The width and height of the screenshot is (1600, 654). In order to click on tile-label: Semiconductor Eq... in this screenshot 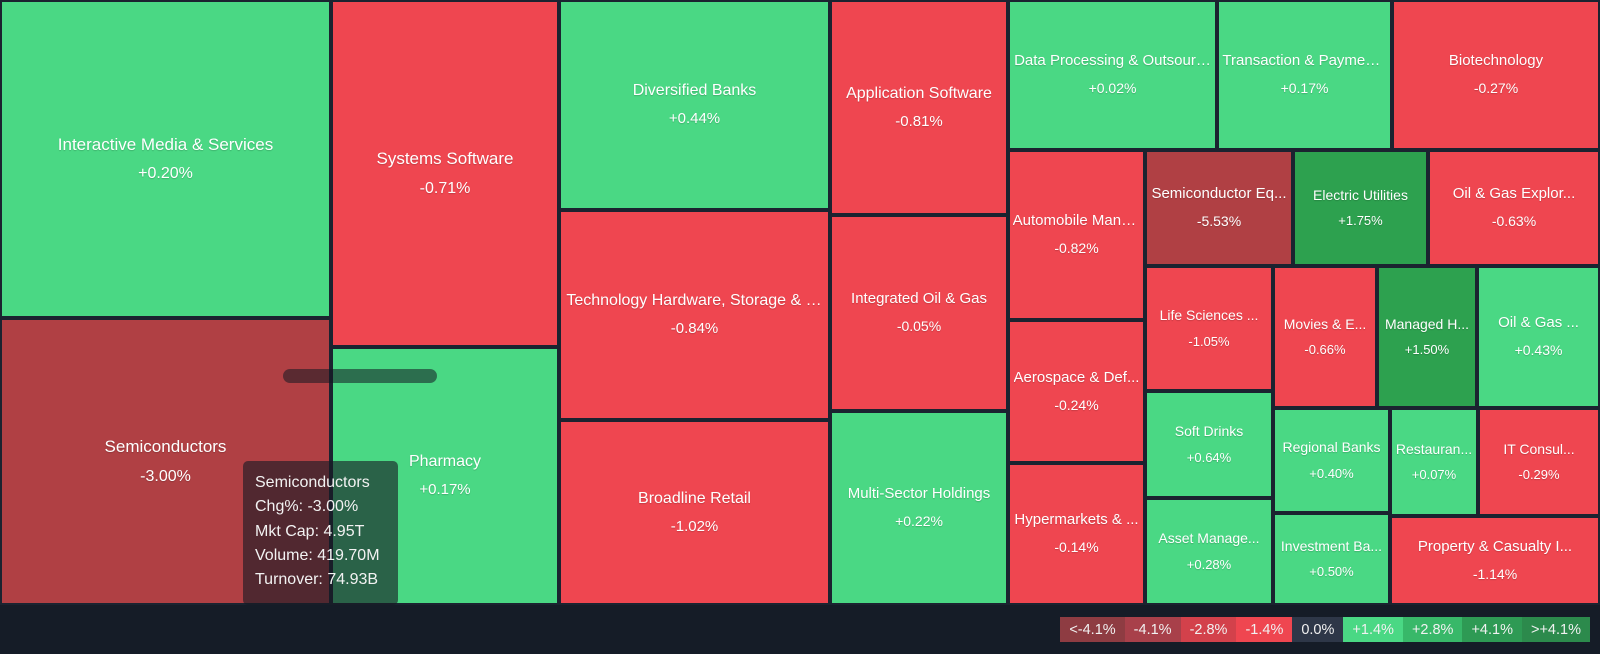, I will do `click(1219, 194)`.